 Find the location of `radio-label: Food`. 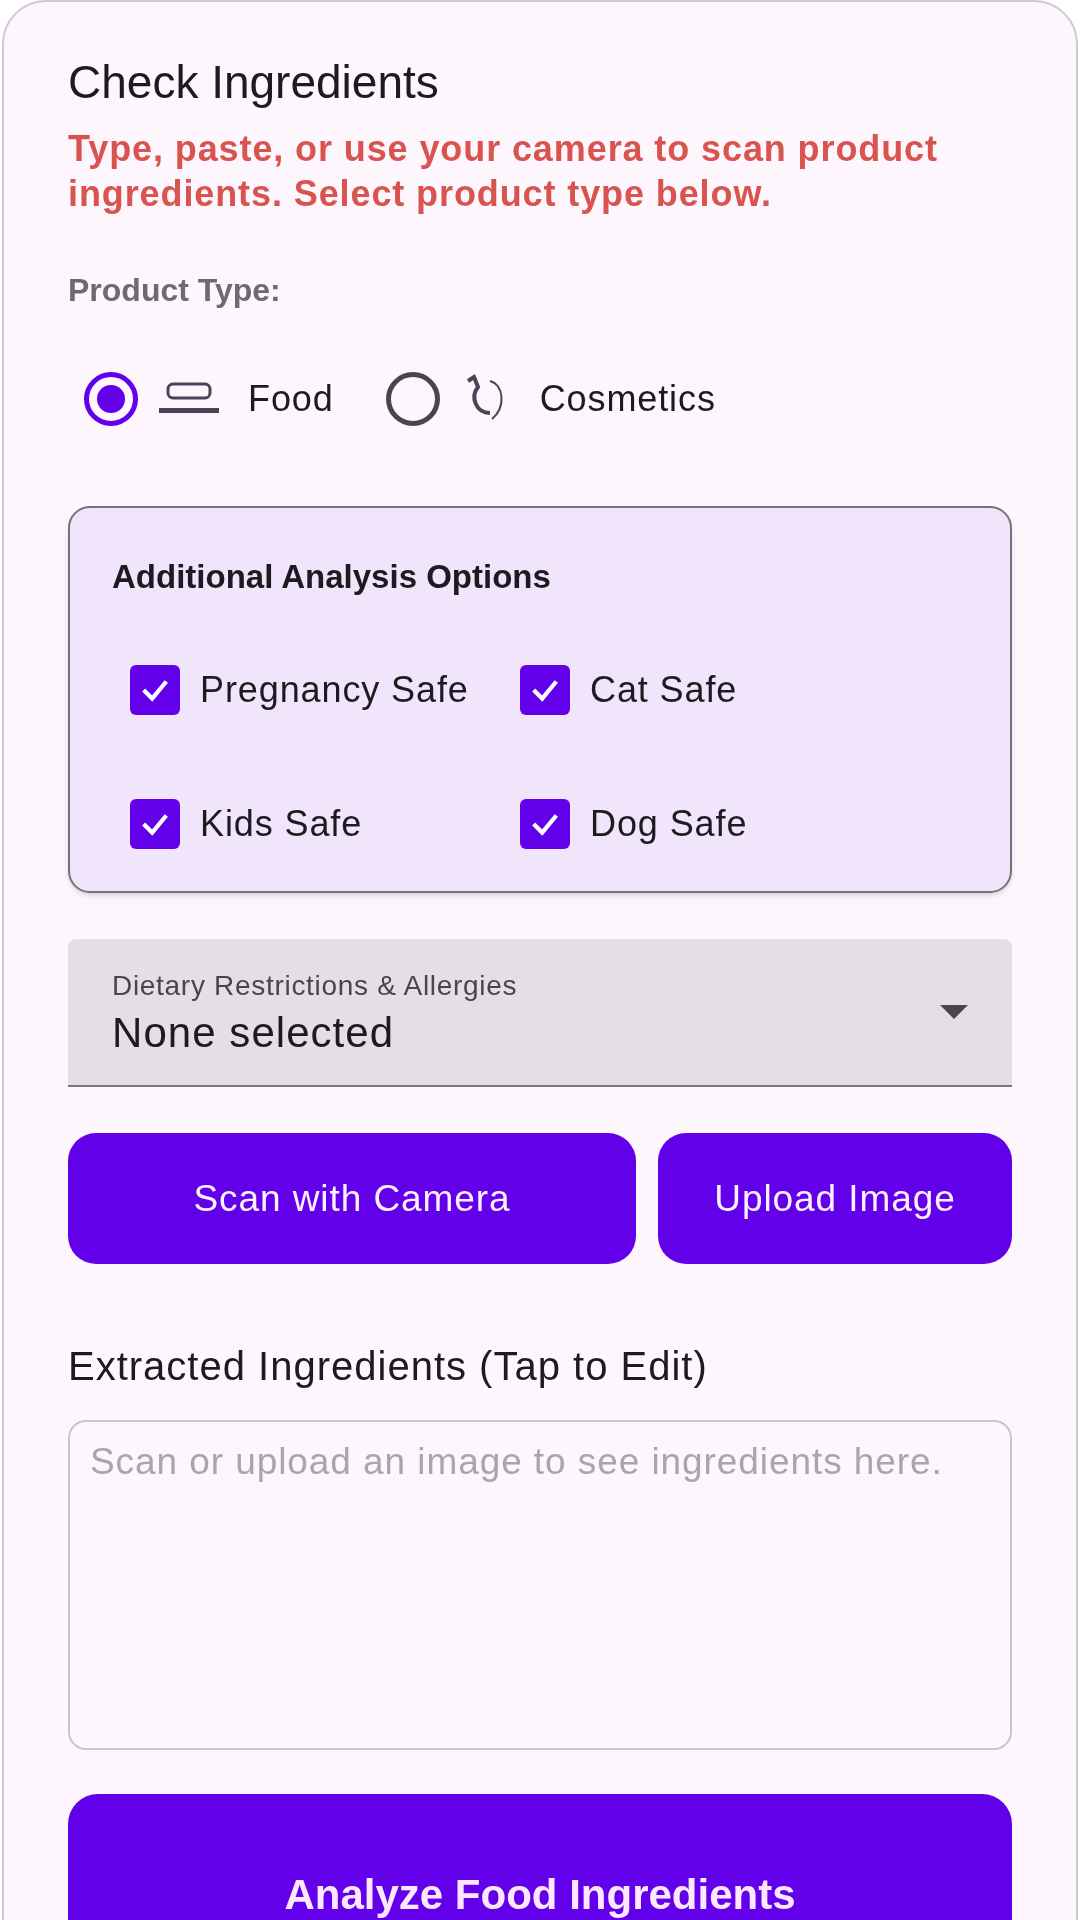

radio-label: Food is located at coordinates (291, 398).